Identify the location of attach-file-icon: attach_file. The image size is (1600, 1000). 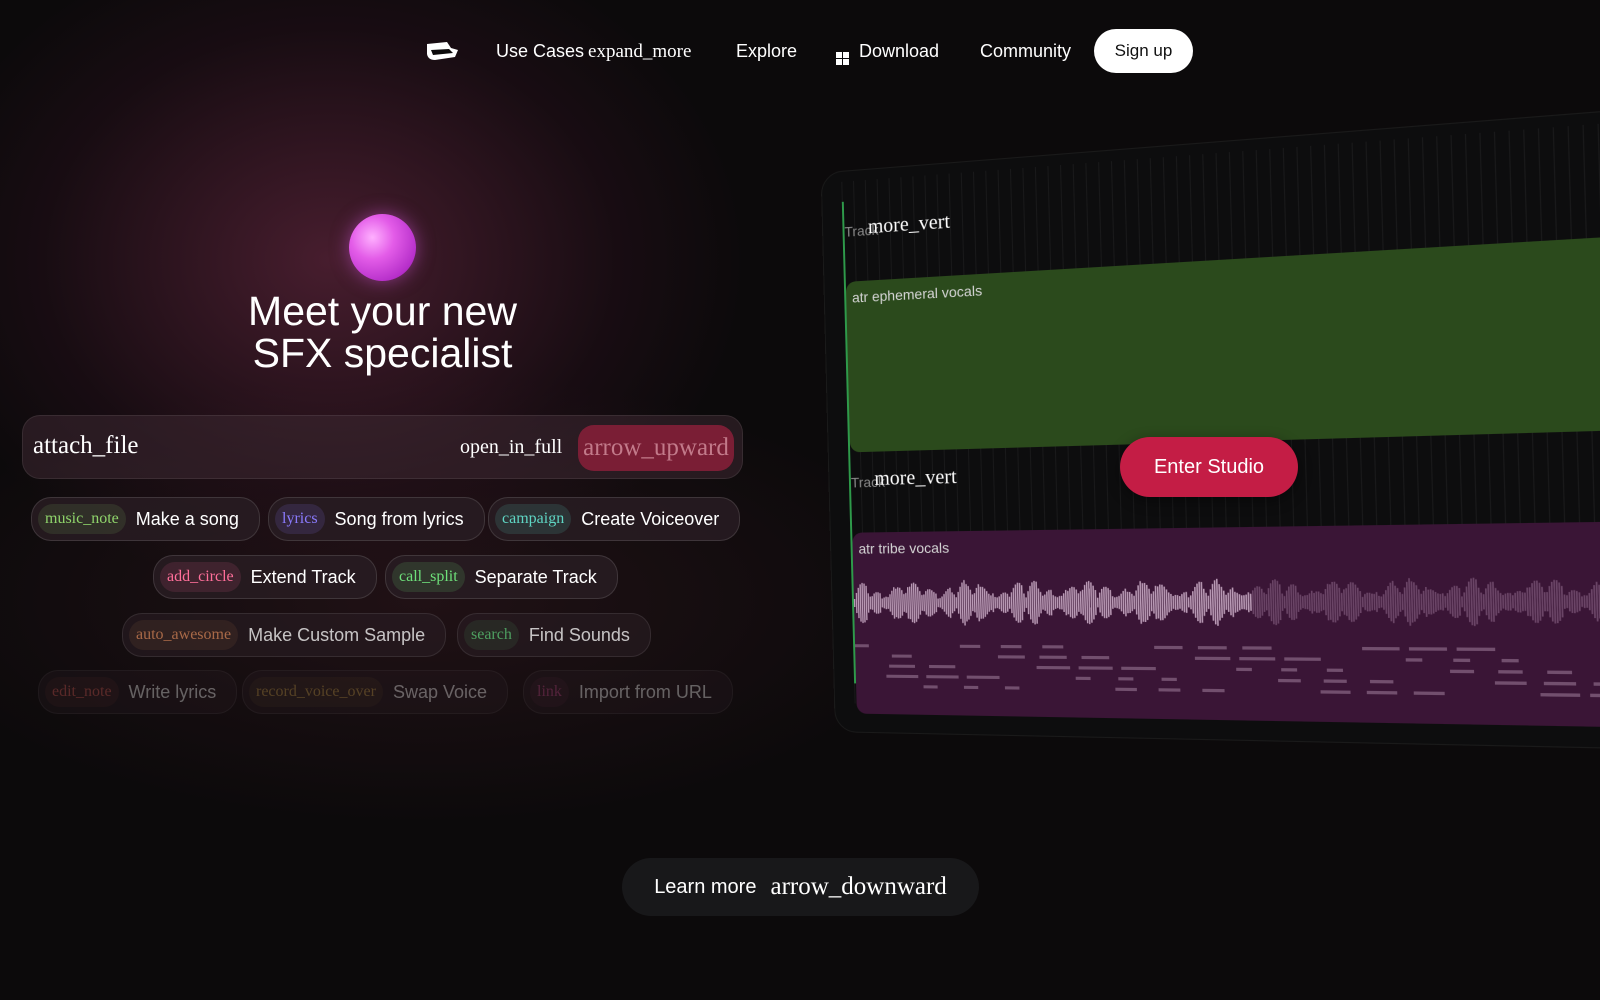
(86, 446).